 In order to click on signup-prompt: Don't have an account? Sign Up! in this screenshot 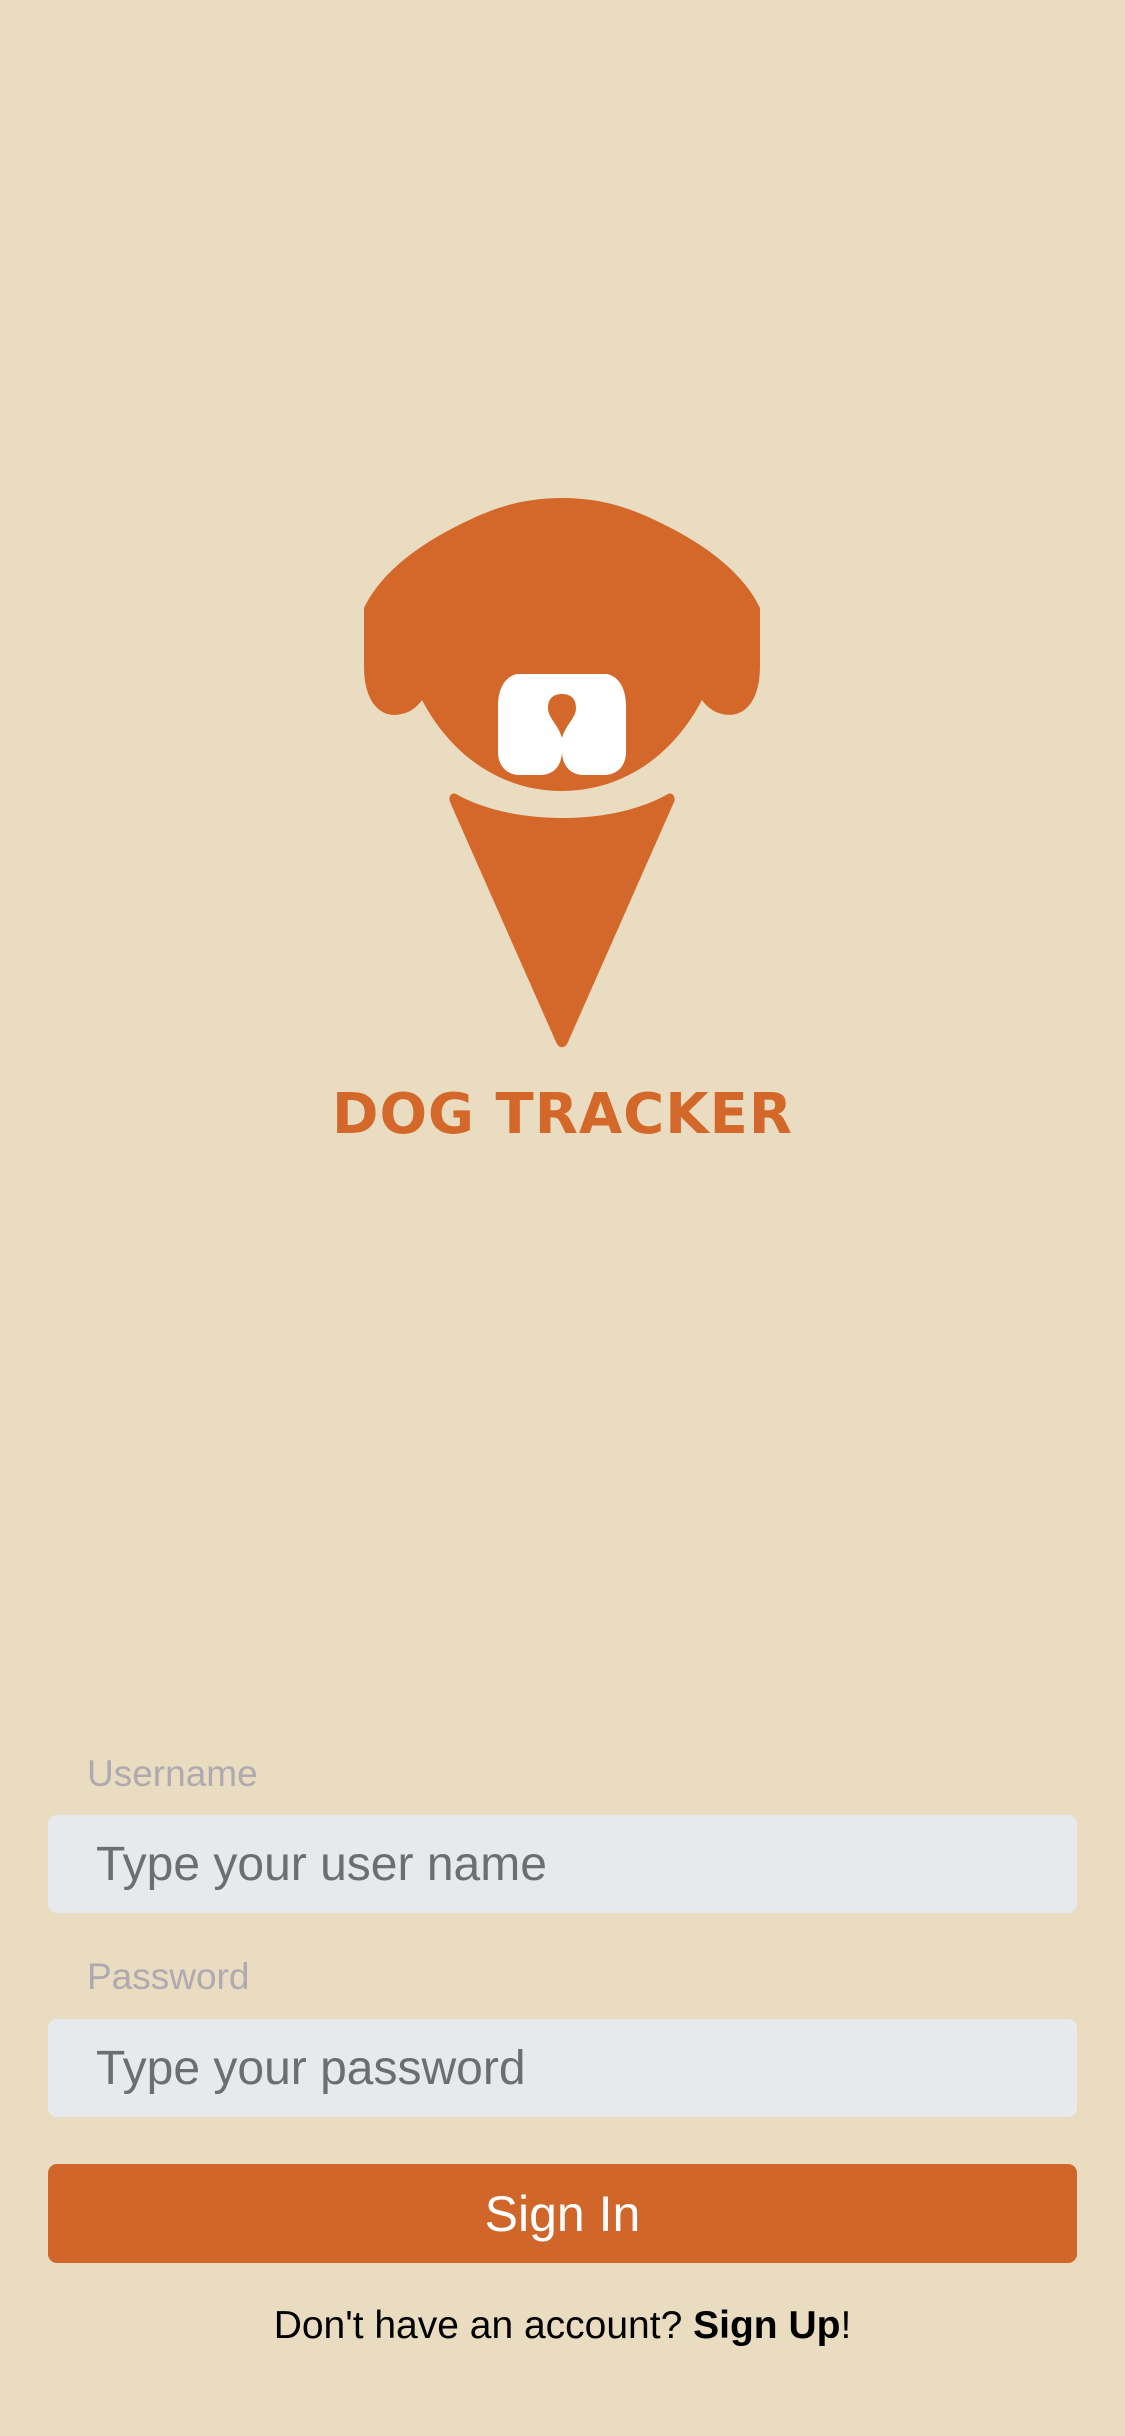, I will do `click(562, 2326)`.